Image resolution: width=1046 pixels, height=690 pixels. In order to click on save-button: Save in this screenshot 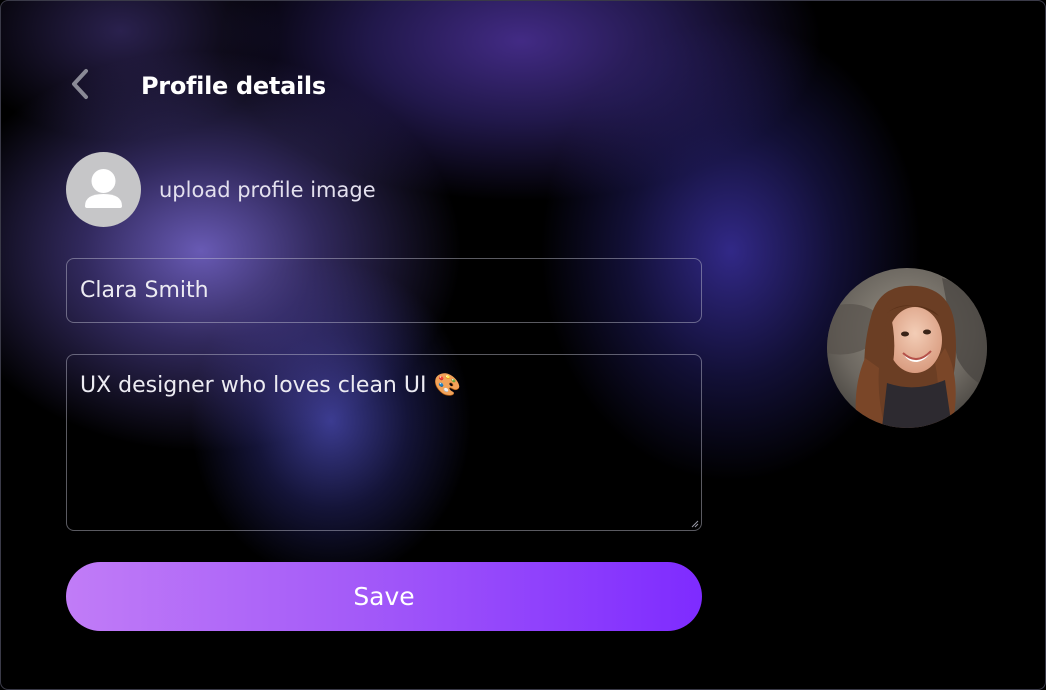, I will do `click(384, 596)`.